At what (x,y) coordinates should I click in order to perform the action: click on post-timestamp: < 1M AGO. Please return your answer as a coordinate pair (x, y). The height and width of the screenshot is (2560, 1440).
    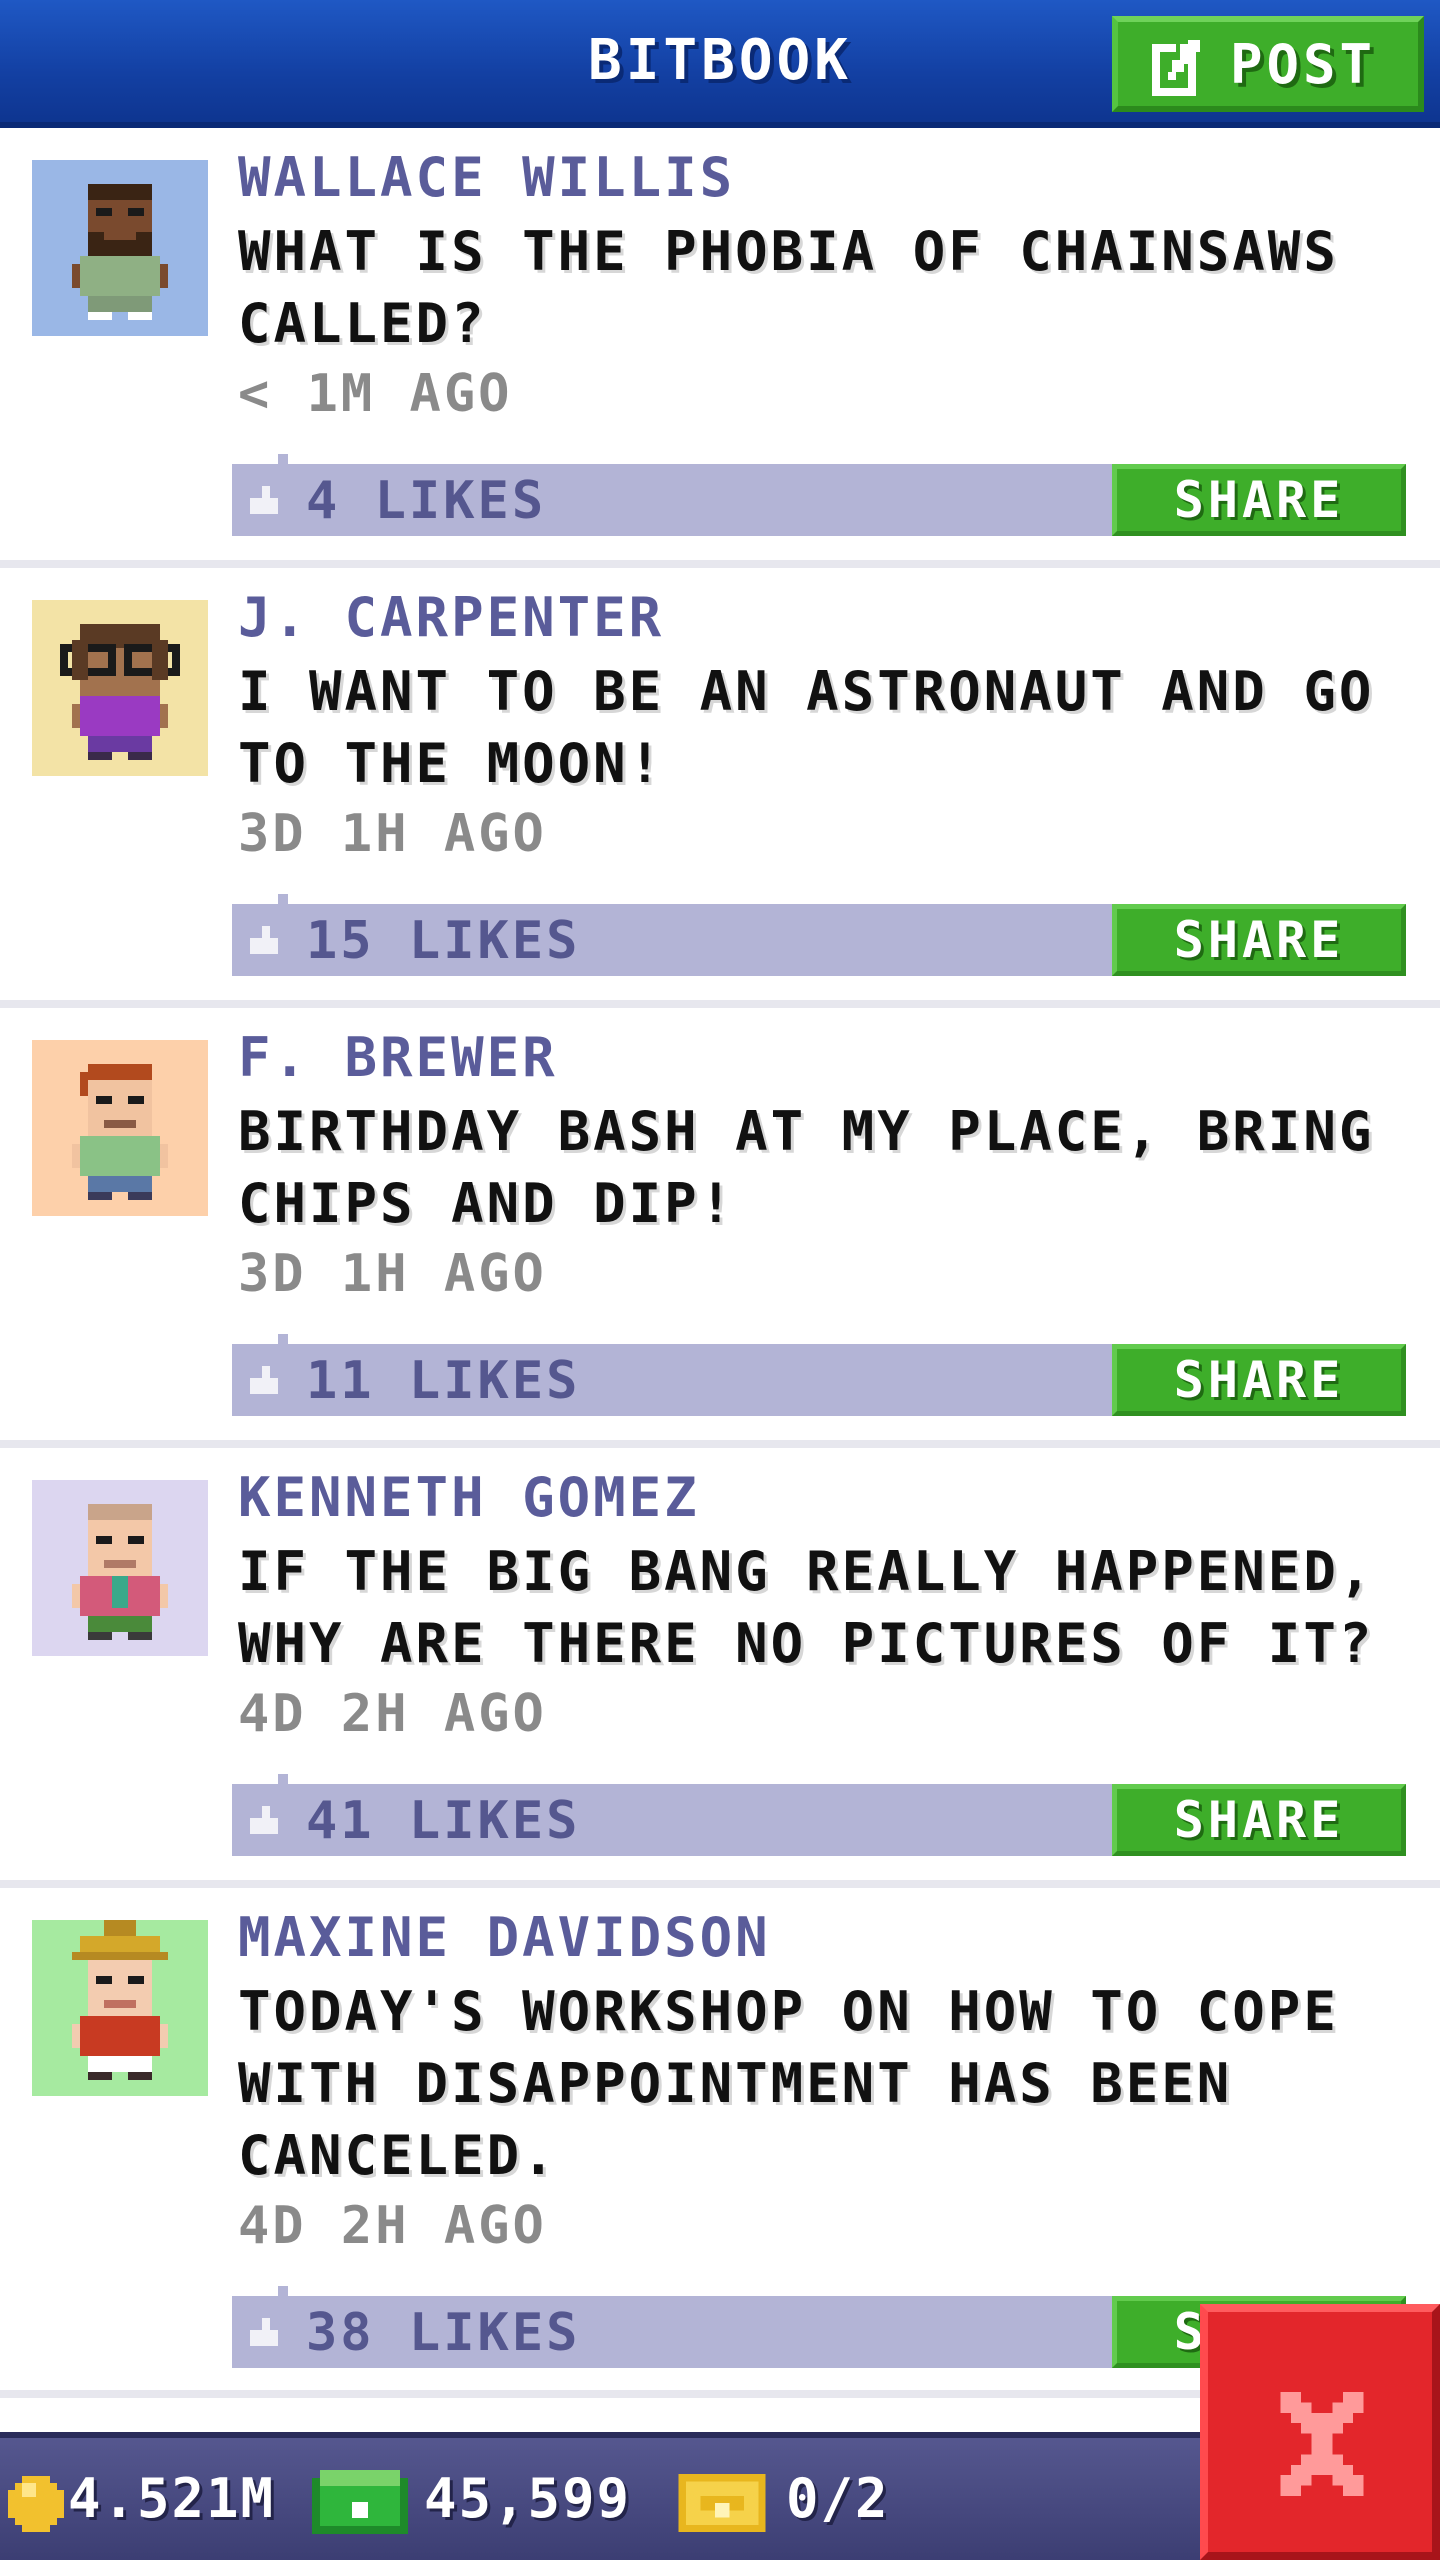
    Looking at the image, I should click on (375, 394).